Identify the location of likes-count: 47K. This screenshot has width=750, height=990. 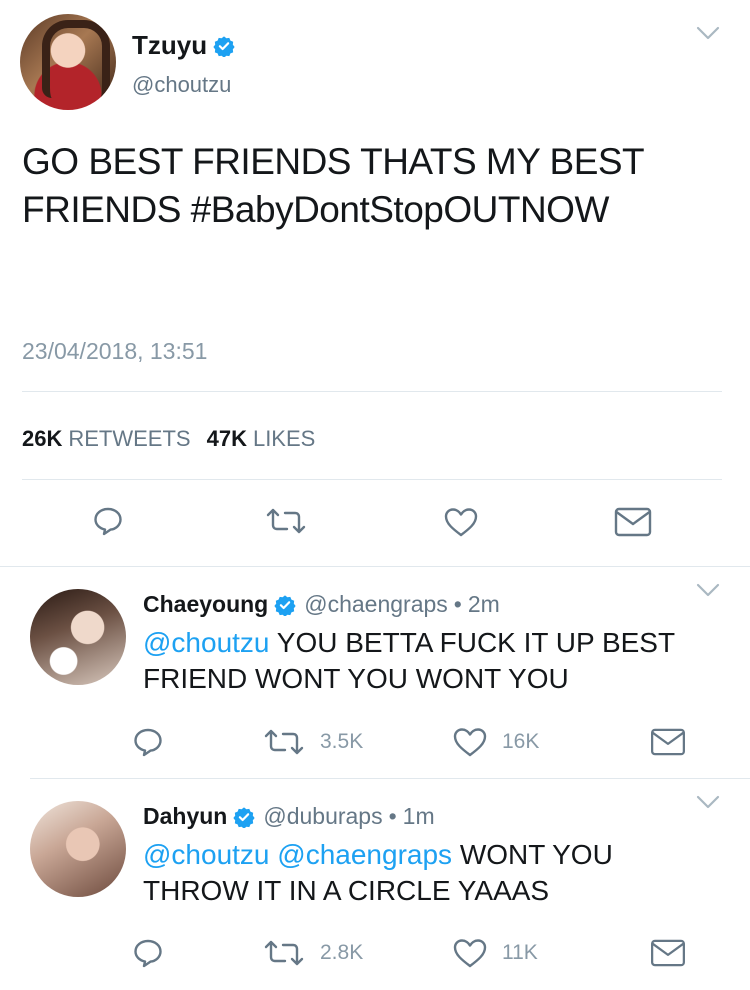
(226, 438).